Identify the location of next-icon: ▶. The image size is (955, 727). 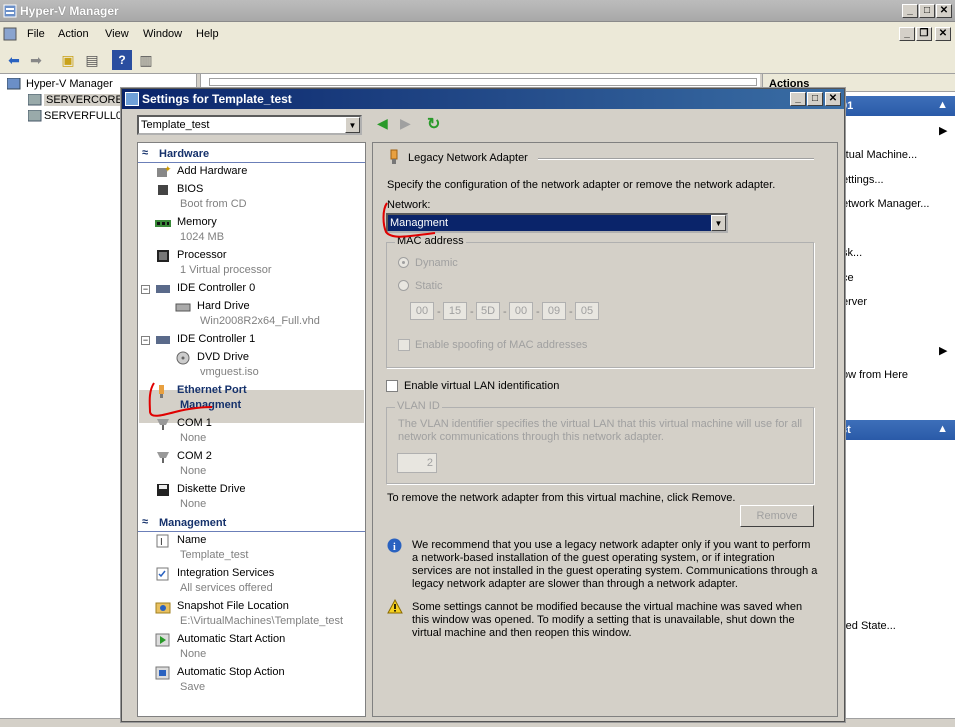
(405, 123).